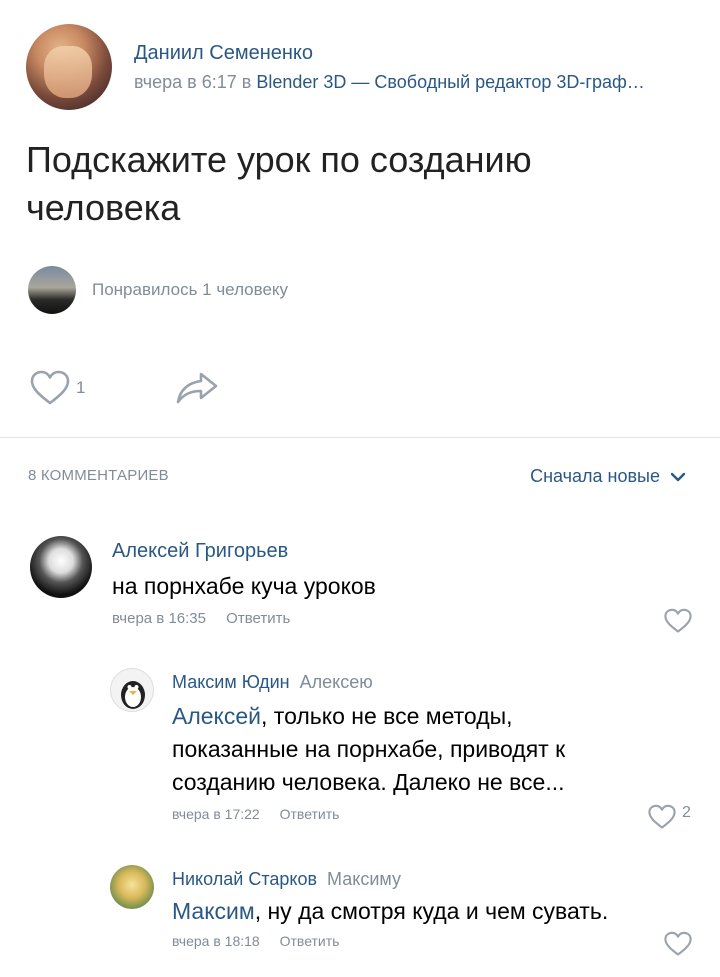  Describe the element at coordinates (213, 911) in the screenshot. I see `mention-link: Максим` at that location.